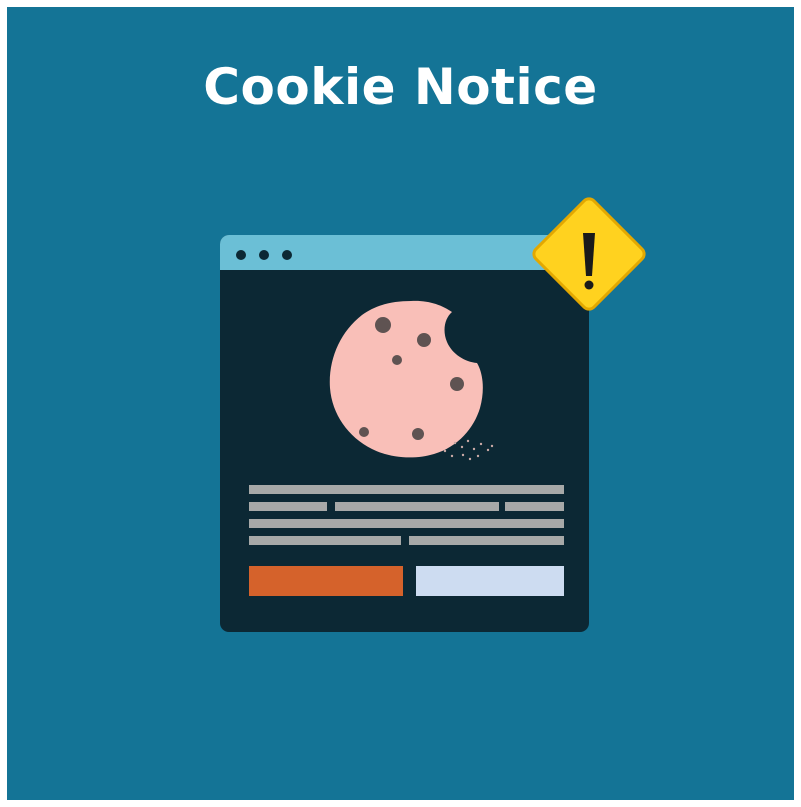  What do you see at coordinates (589, 285) in the screenshot?
I see `exclamation-dot` at bounding box center [589, 285].